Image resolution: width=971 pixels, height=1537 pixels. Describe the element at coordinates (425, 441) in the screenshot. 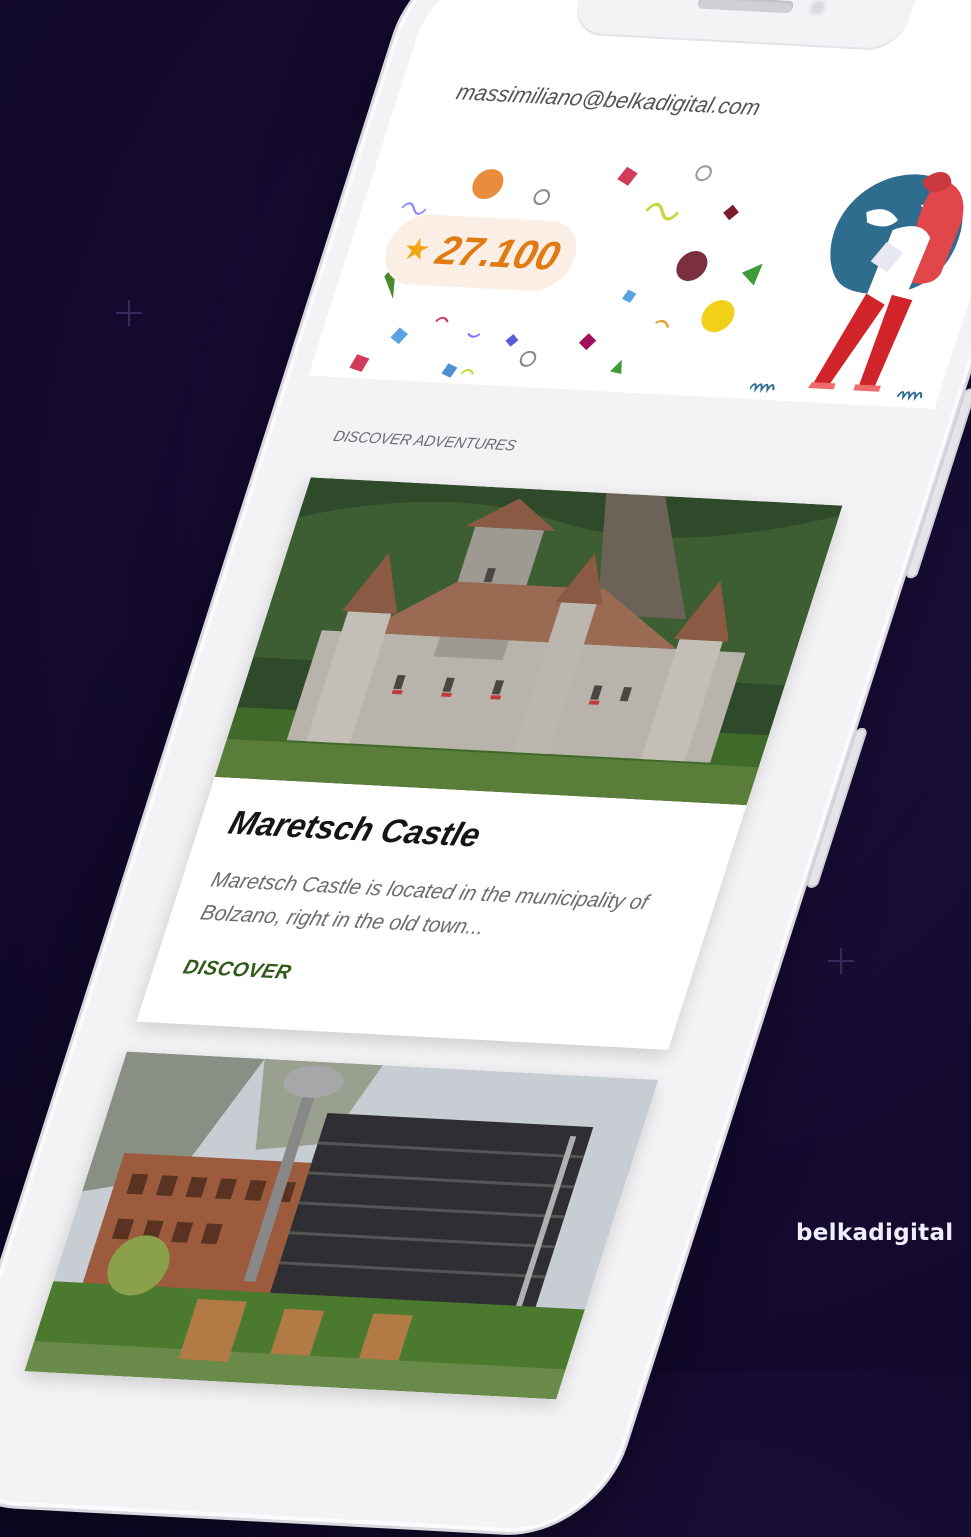

I see `section-title: DISCOVER ADVENTURES` at that location.